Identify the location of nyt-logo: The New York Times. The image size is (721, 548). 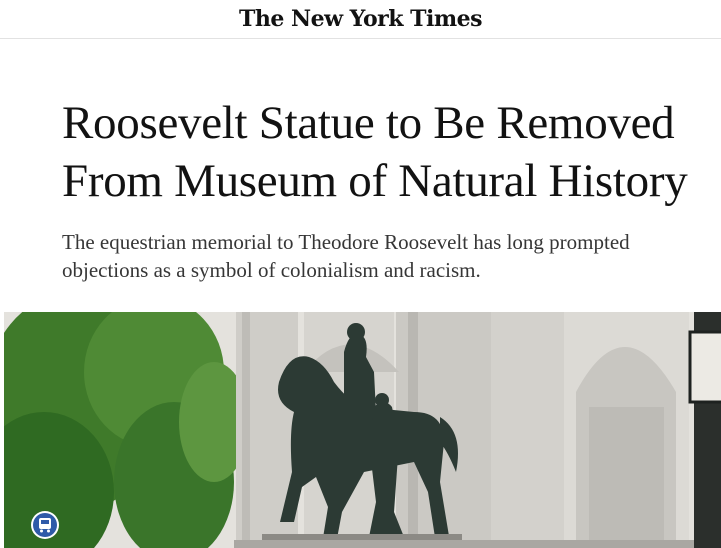
(361, 19).